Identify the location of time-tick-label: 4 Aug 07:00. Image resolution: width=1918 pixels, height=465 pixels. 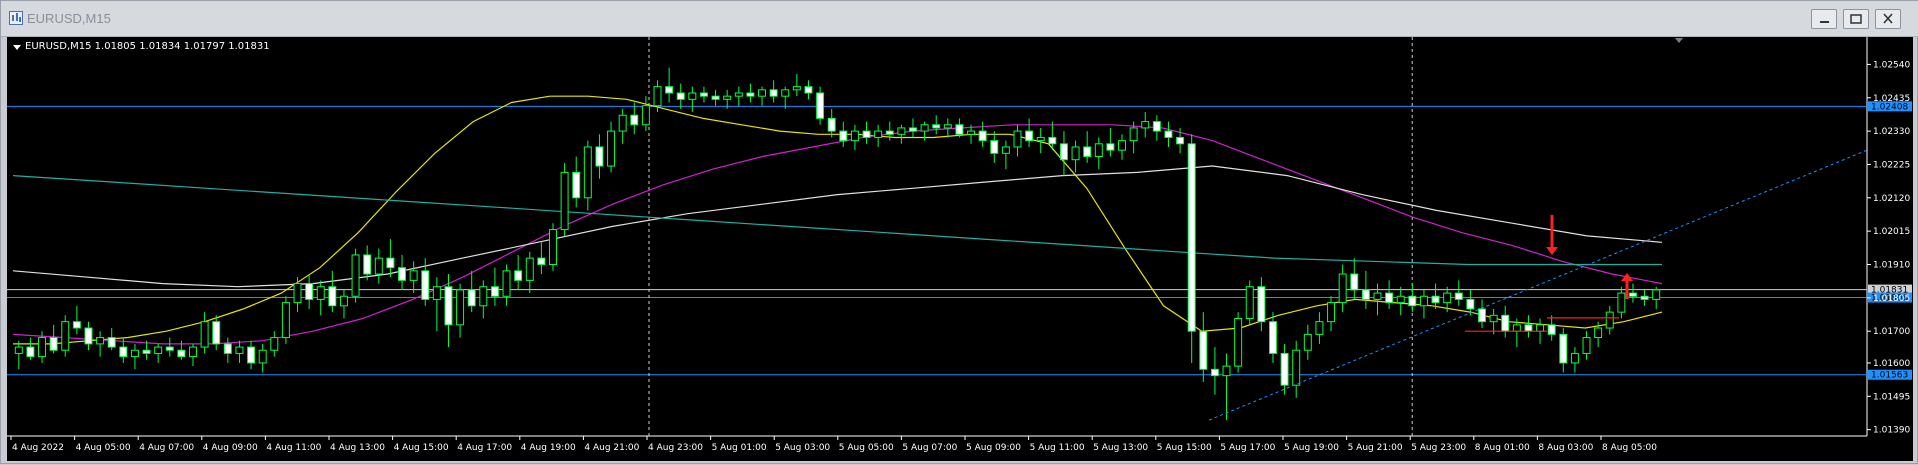
(166, 448).